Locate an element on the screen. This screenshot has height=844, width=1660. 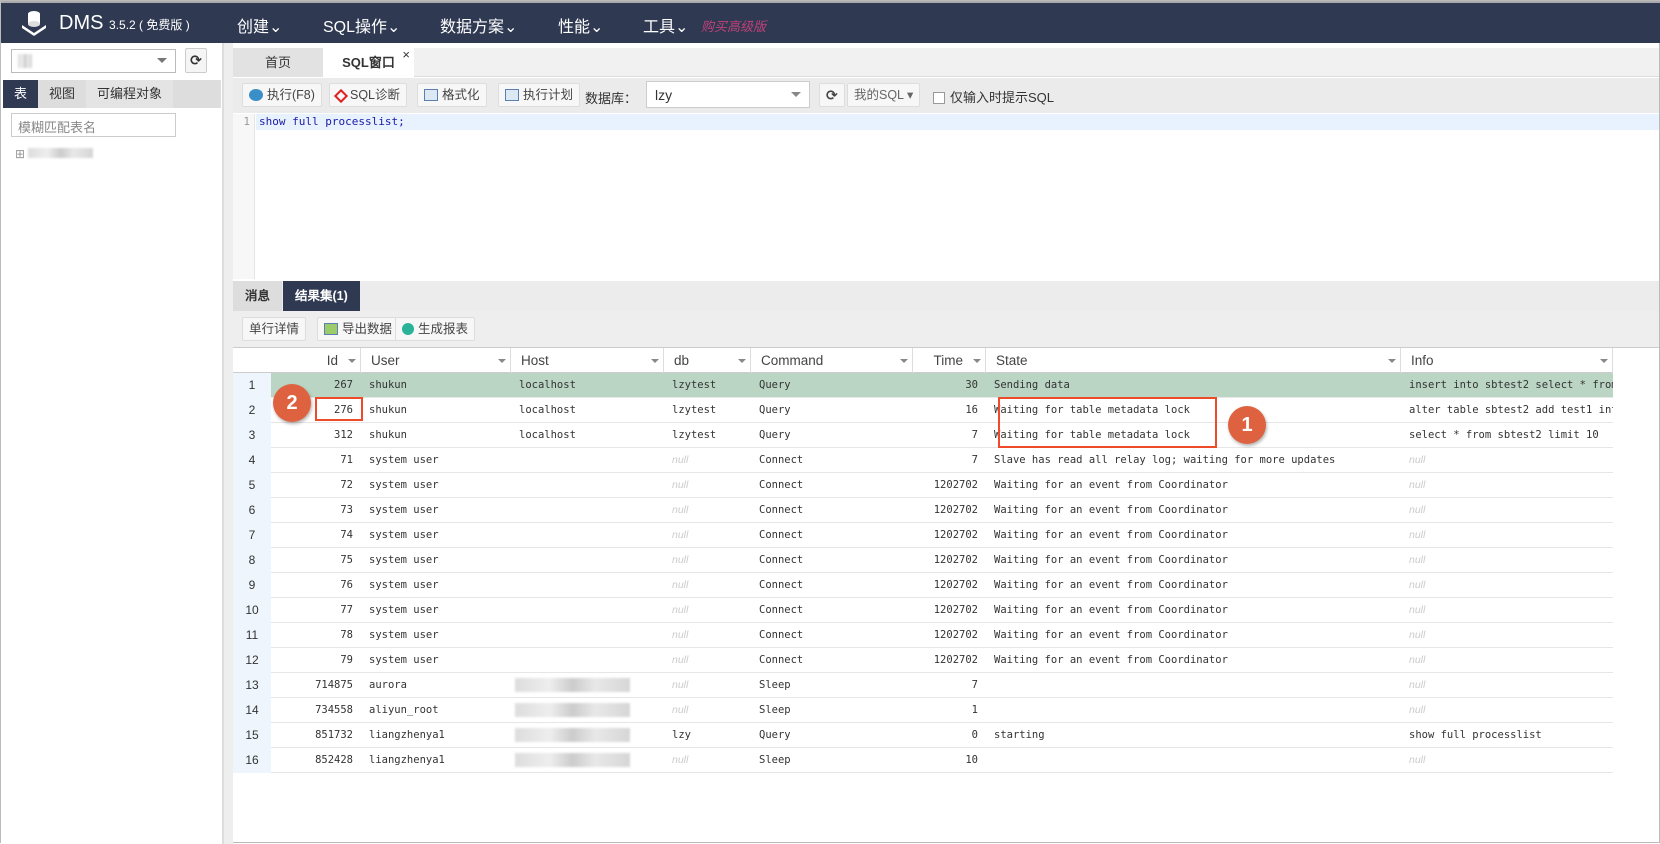
cell-command: Sleep is located at coordinates (832, 760).